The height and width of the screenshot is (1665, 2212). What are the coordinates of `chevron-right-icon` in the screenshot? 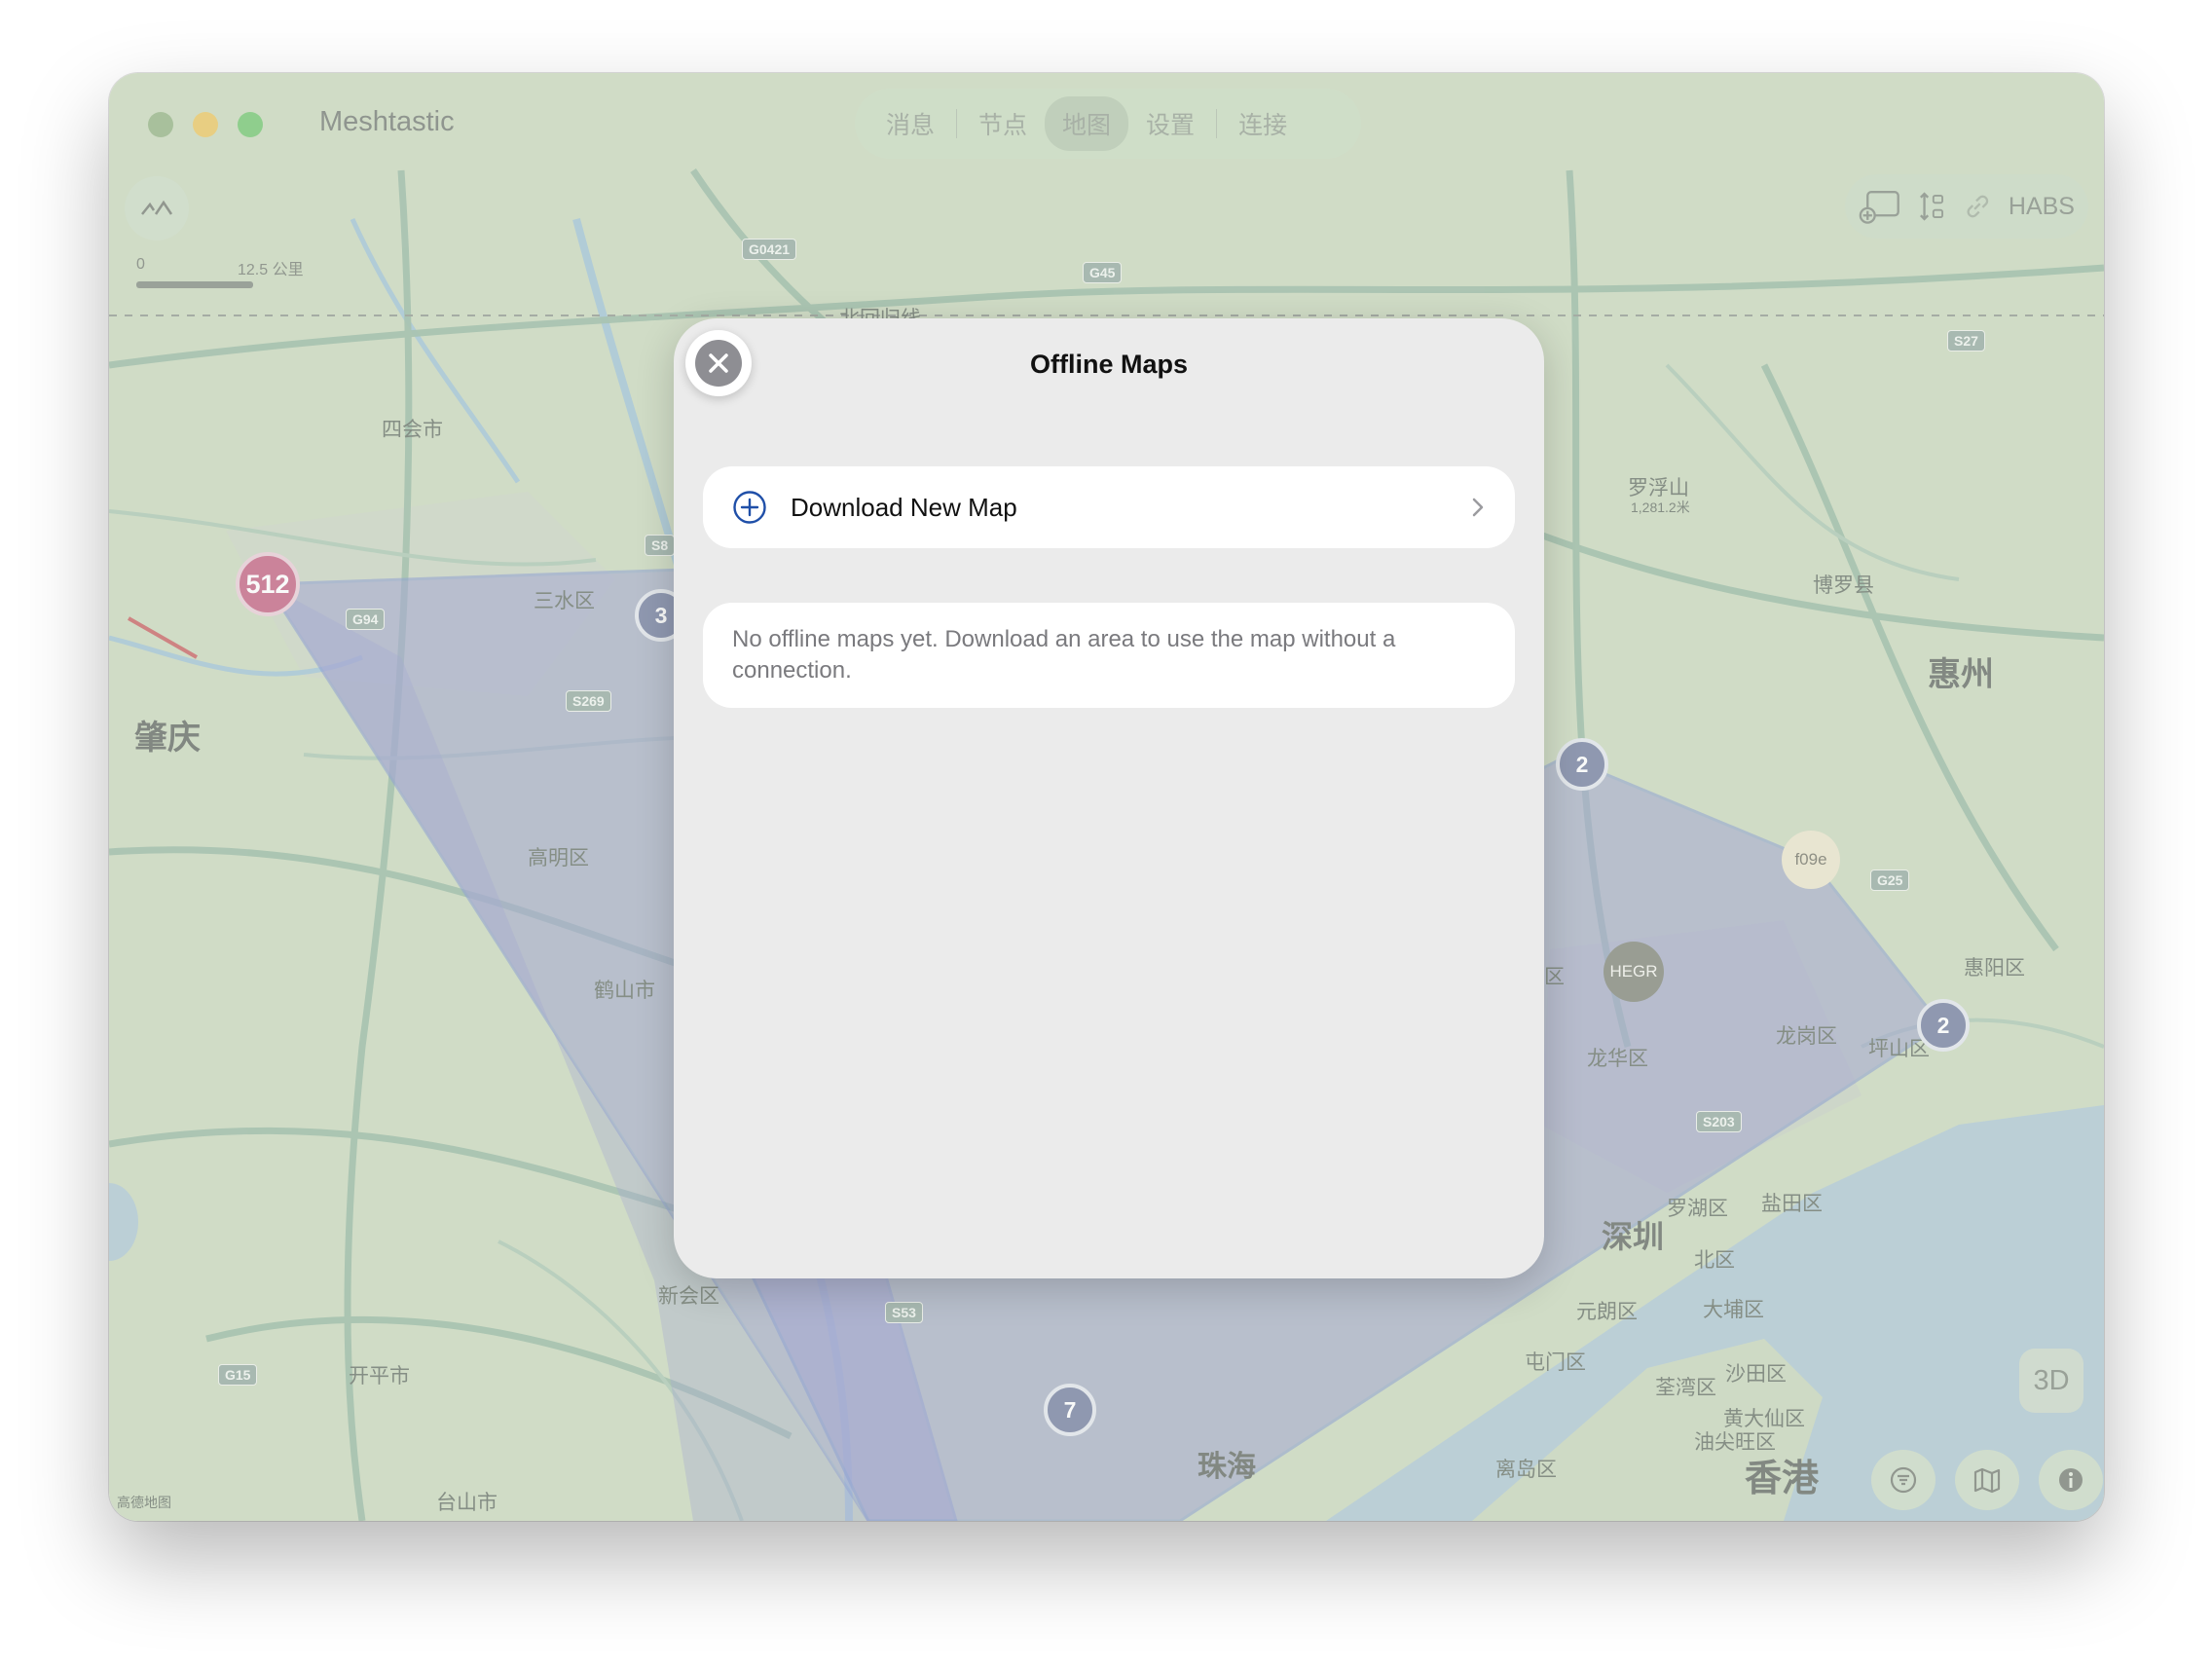 It's located at (1478, 507).